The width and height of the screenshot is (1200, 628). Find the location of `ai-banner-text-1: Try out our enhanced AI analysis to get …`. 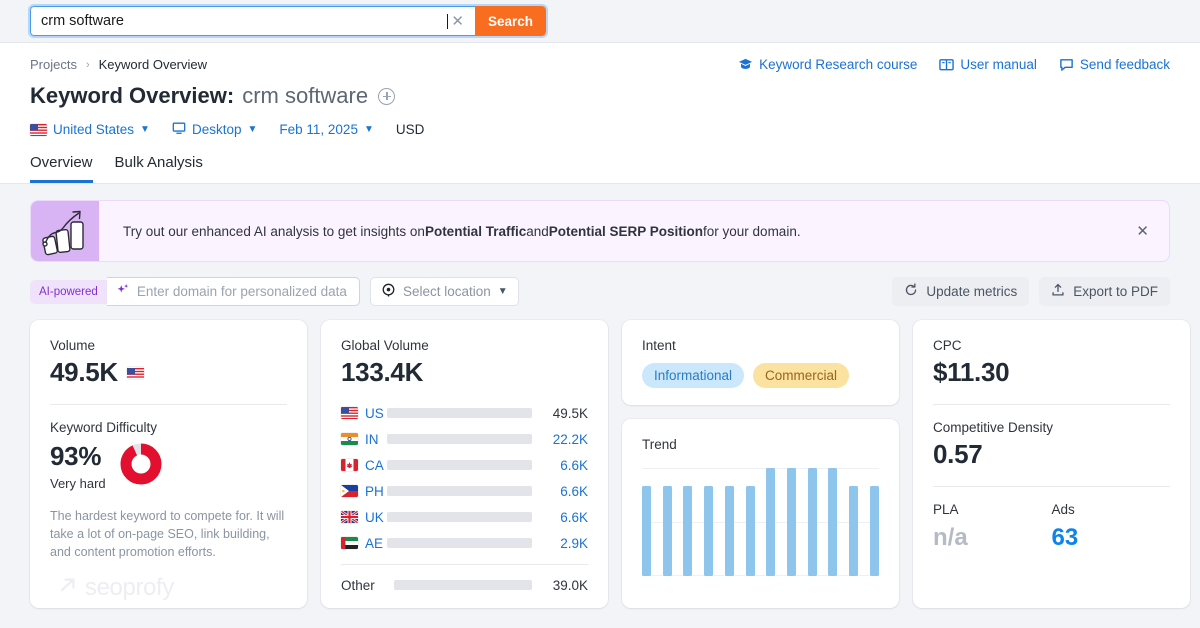

ai-banner-text-1: Try out our enhanced AI analysis to get … is located at coordinates (274, 231).